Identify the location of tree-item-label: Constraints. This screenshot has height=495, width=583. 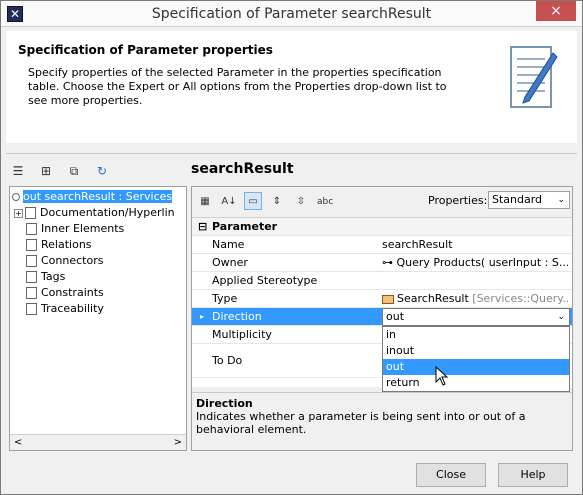
(72, 292).